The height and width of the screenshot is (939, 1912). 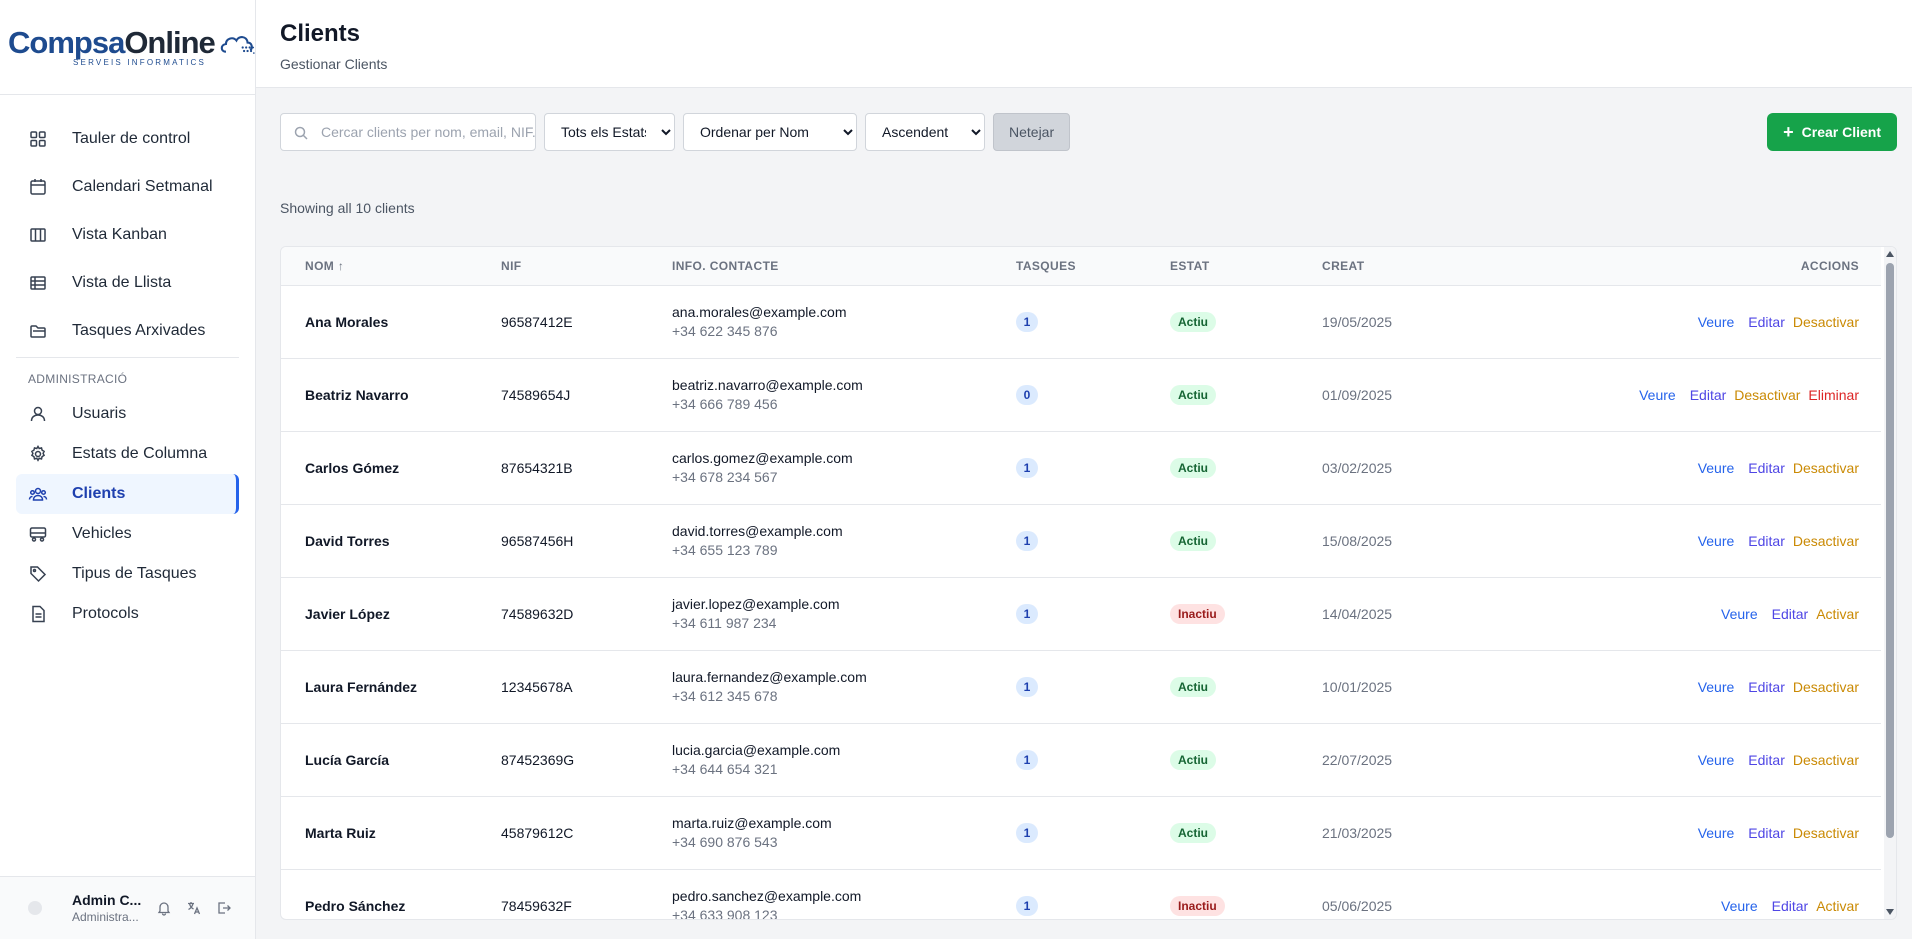 I want to click on sidebar-item-users: Usuaris, so click(x=127, y=414).